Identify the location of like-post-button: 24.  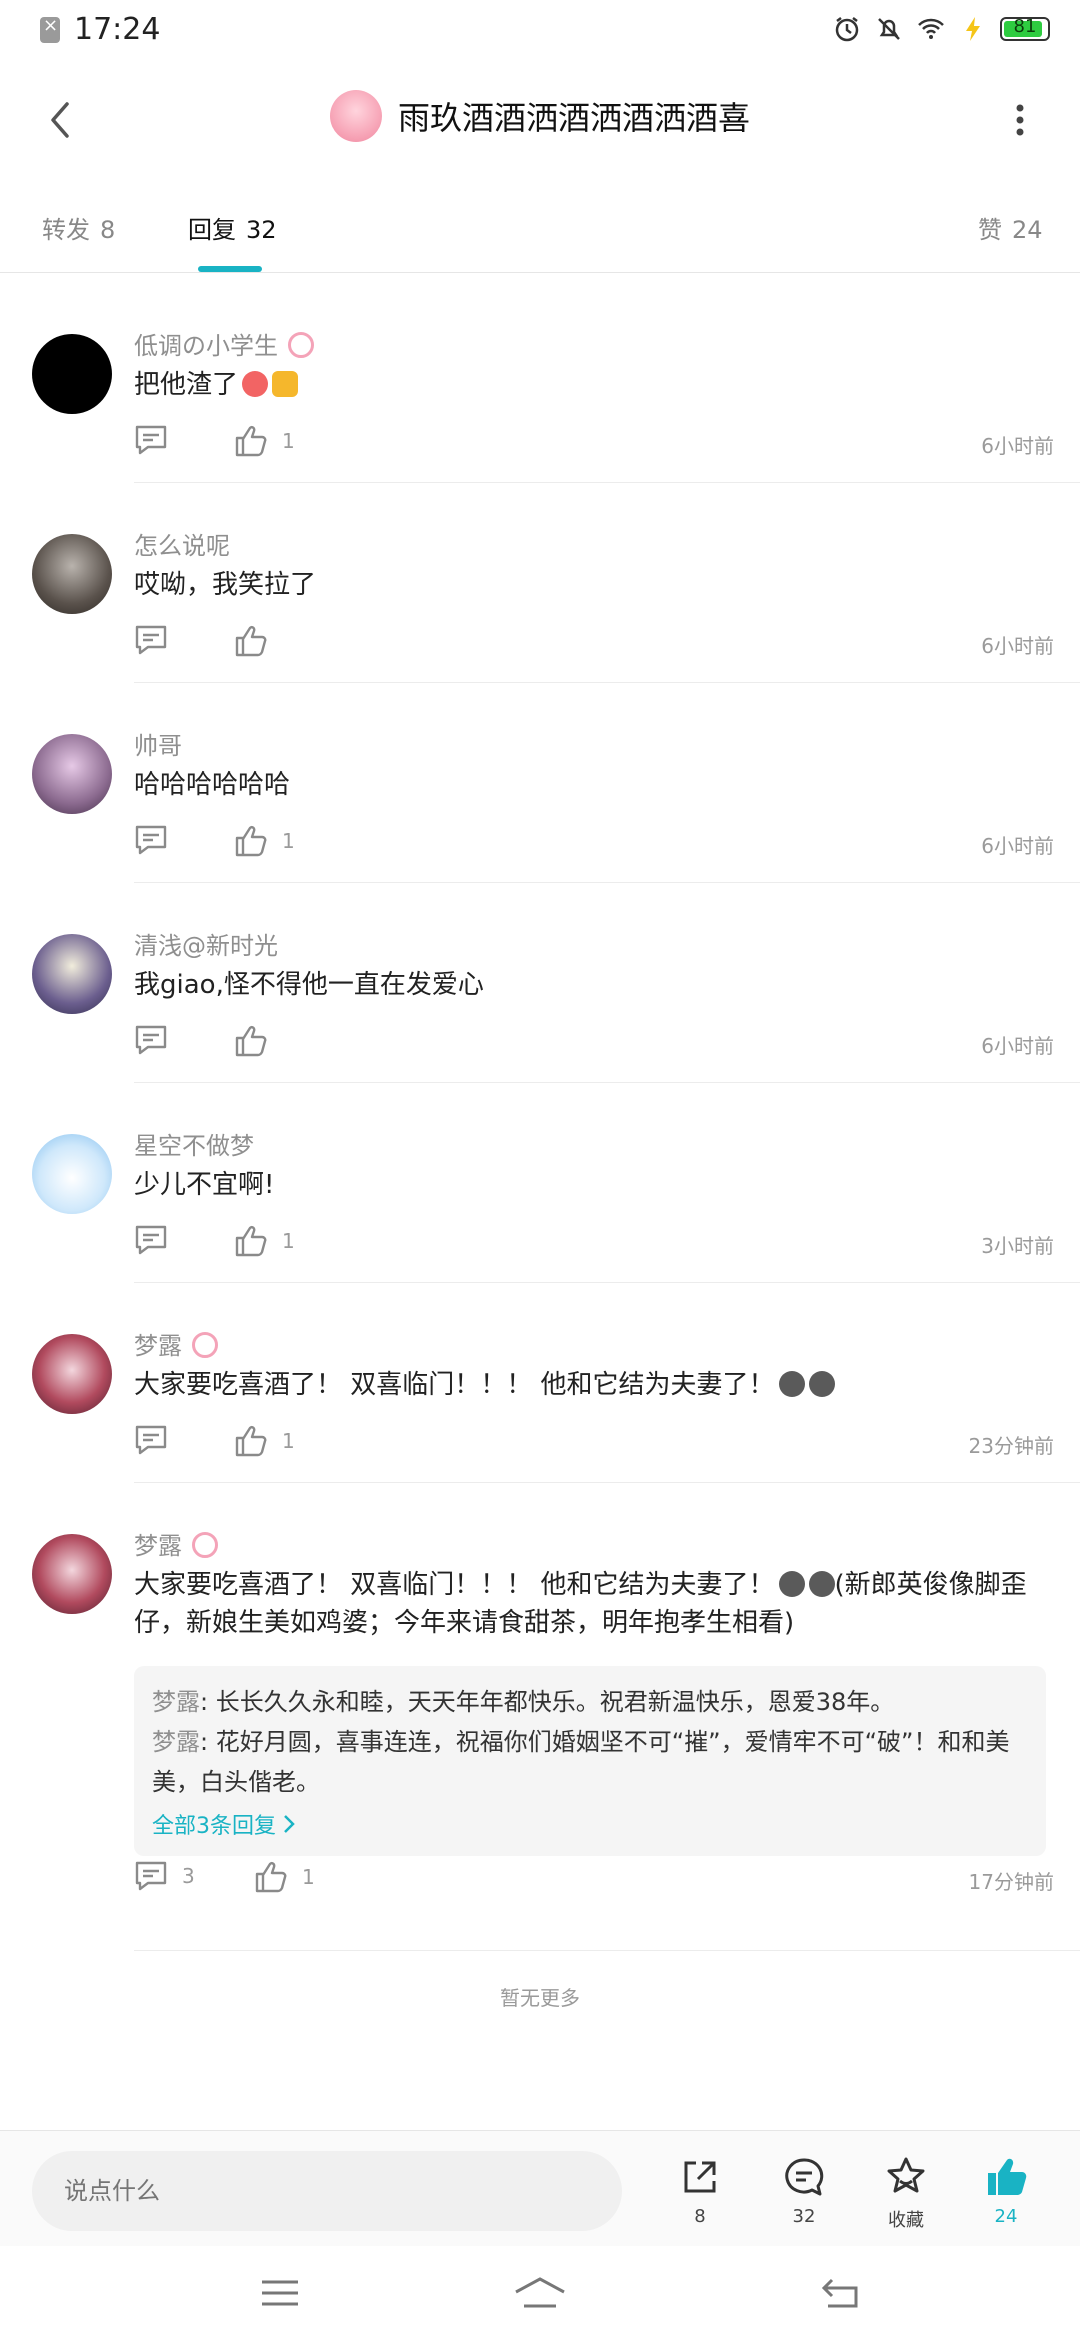
(1006, 2191).